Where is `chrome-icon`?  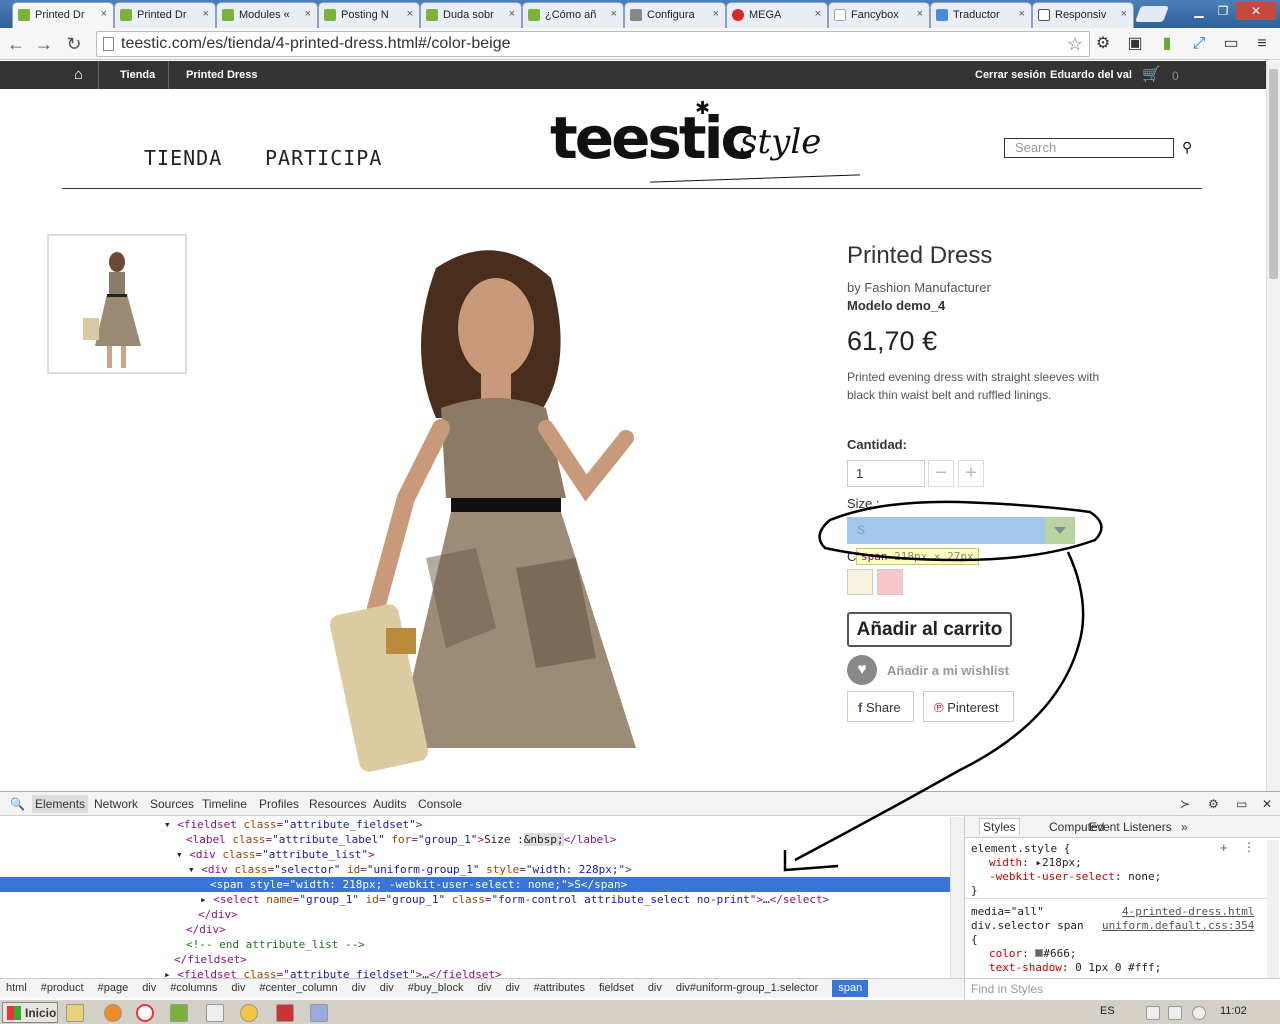
chrome-icon is located at coordinates (145, 1013).